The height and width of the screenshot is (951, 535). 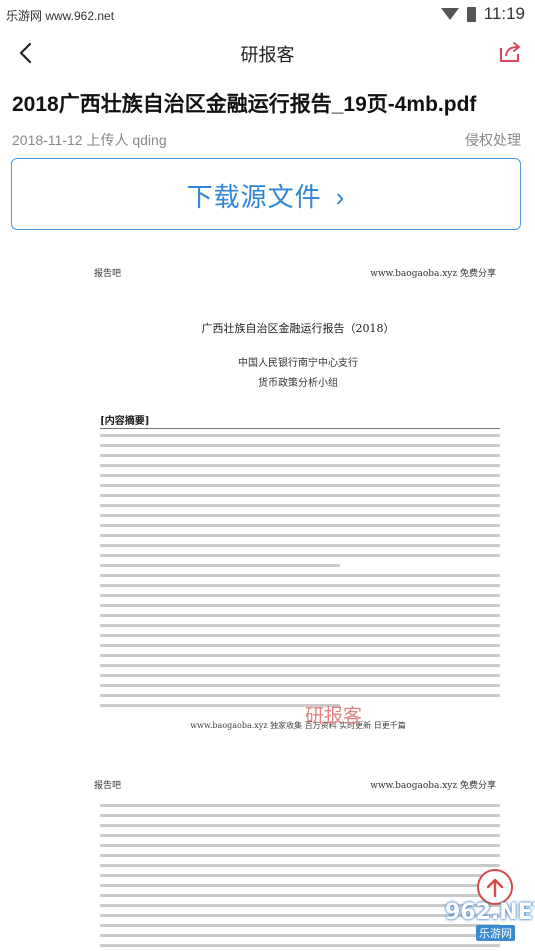 What do you see at coordinates (300, 428) in the screenshot?
I see `abstract-divider` at bounding box center [300, 428].